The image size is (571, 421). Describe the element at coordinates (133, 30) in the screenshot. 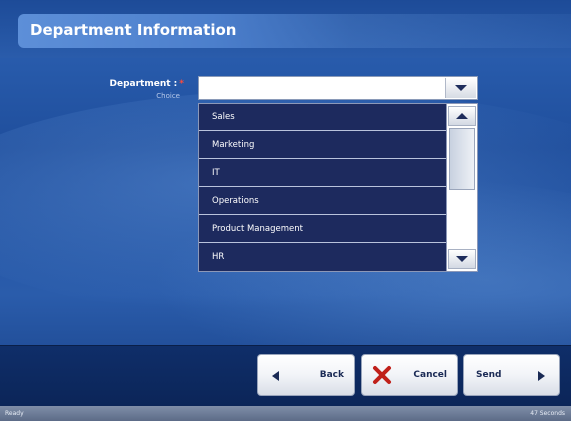

I see `page-title: Department Information` at that location.